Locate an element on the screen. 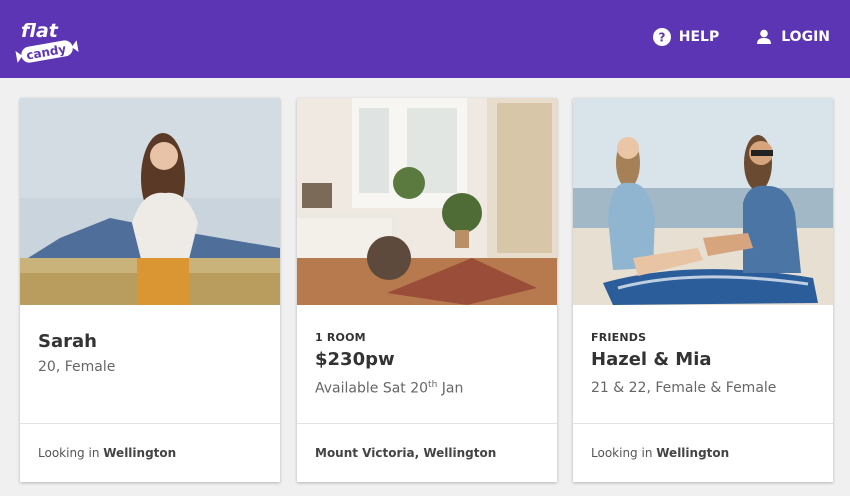  profile-type: FRIENDS is located at coordinates (619, 337).